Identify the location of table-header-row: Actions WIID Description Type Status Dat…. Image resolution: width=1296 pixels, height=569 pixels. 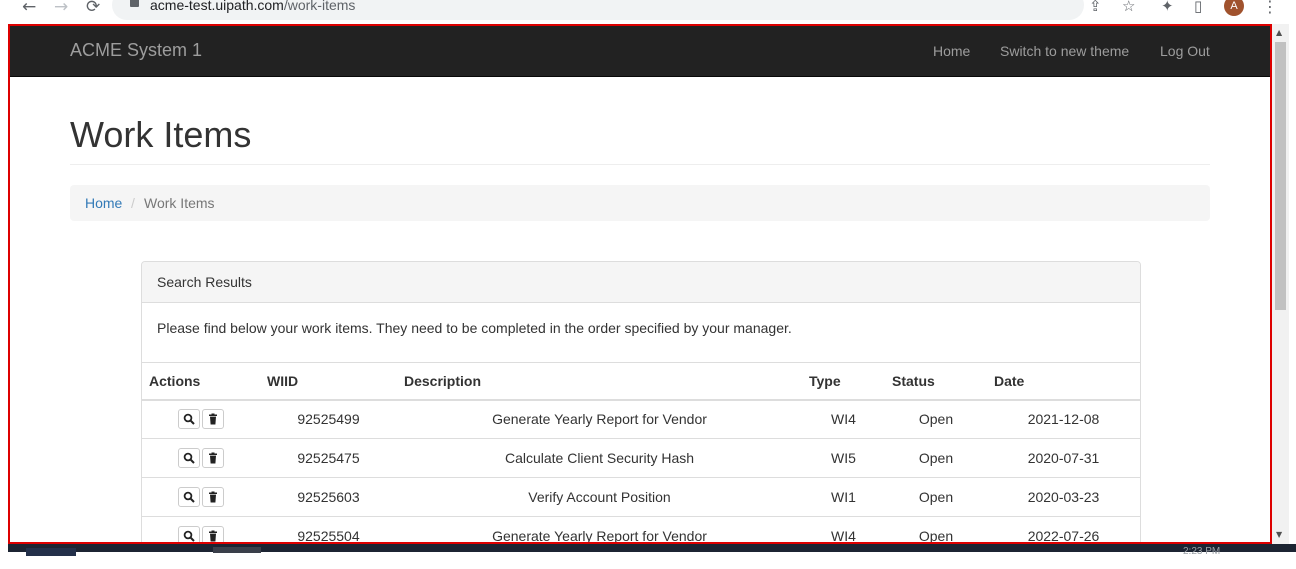
(641, 381).